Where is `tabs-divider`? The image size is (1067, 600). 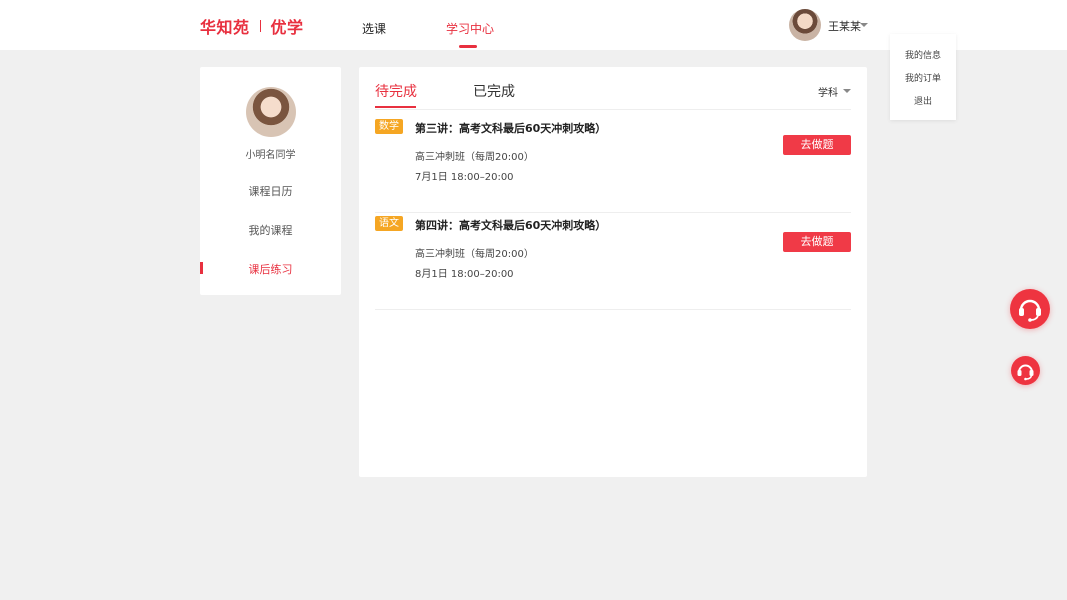 tabs-divider is located at coordinates (613, 109).